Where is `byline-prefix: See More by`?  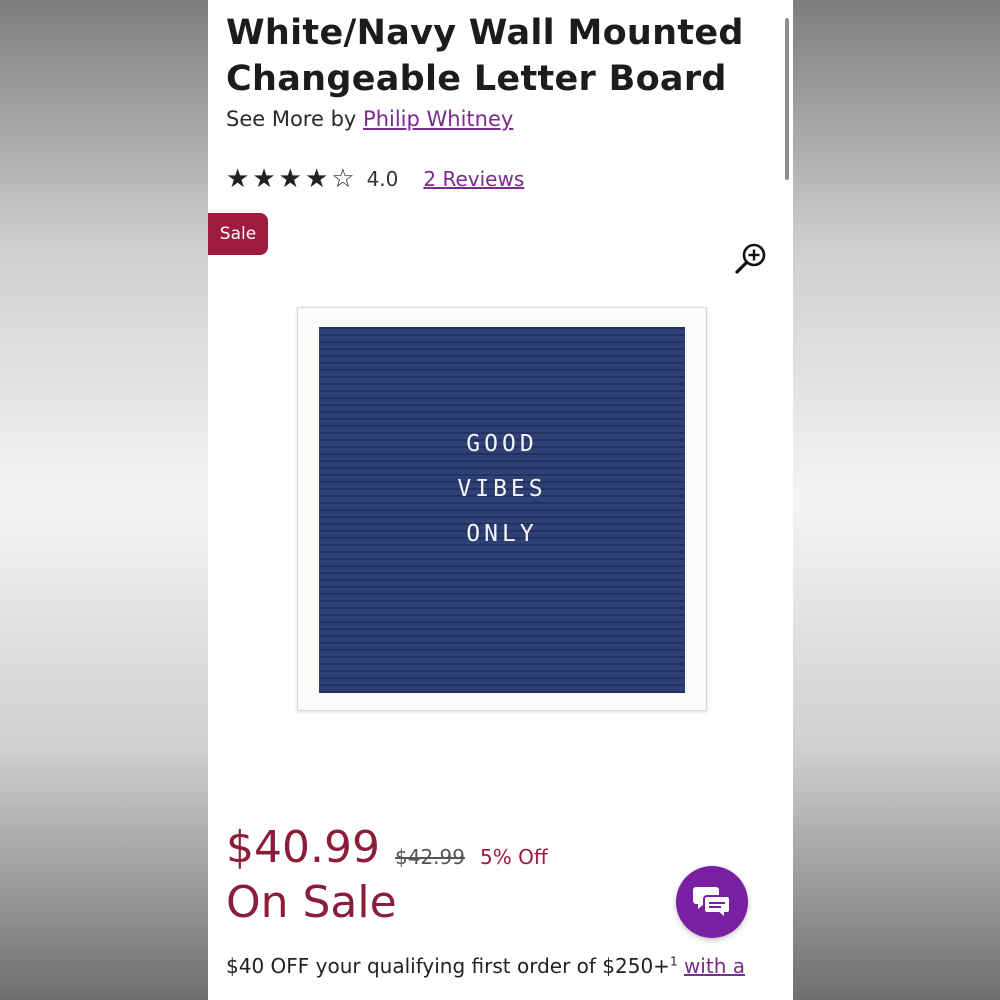 byline-prefix: See More by is located at coordinates (291, 119).